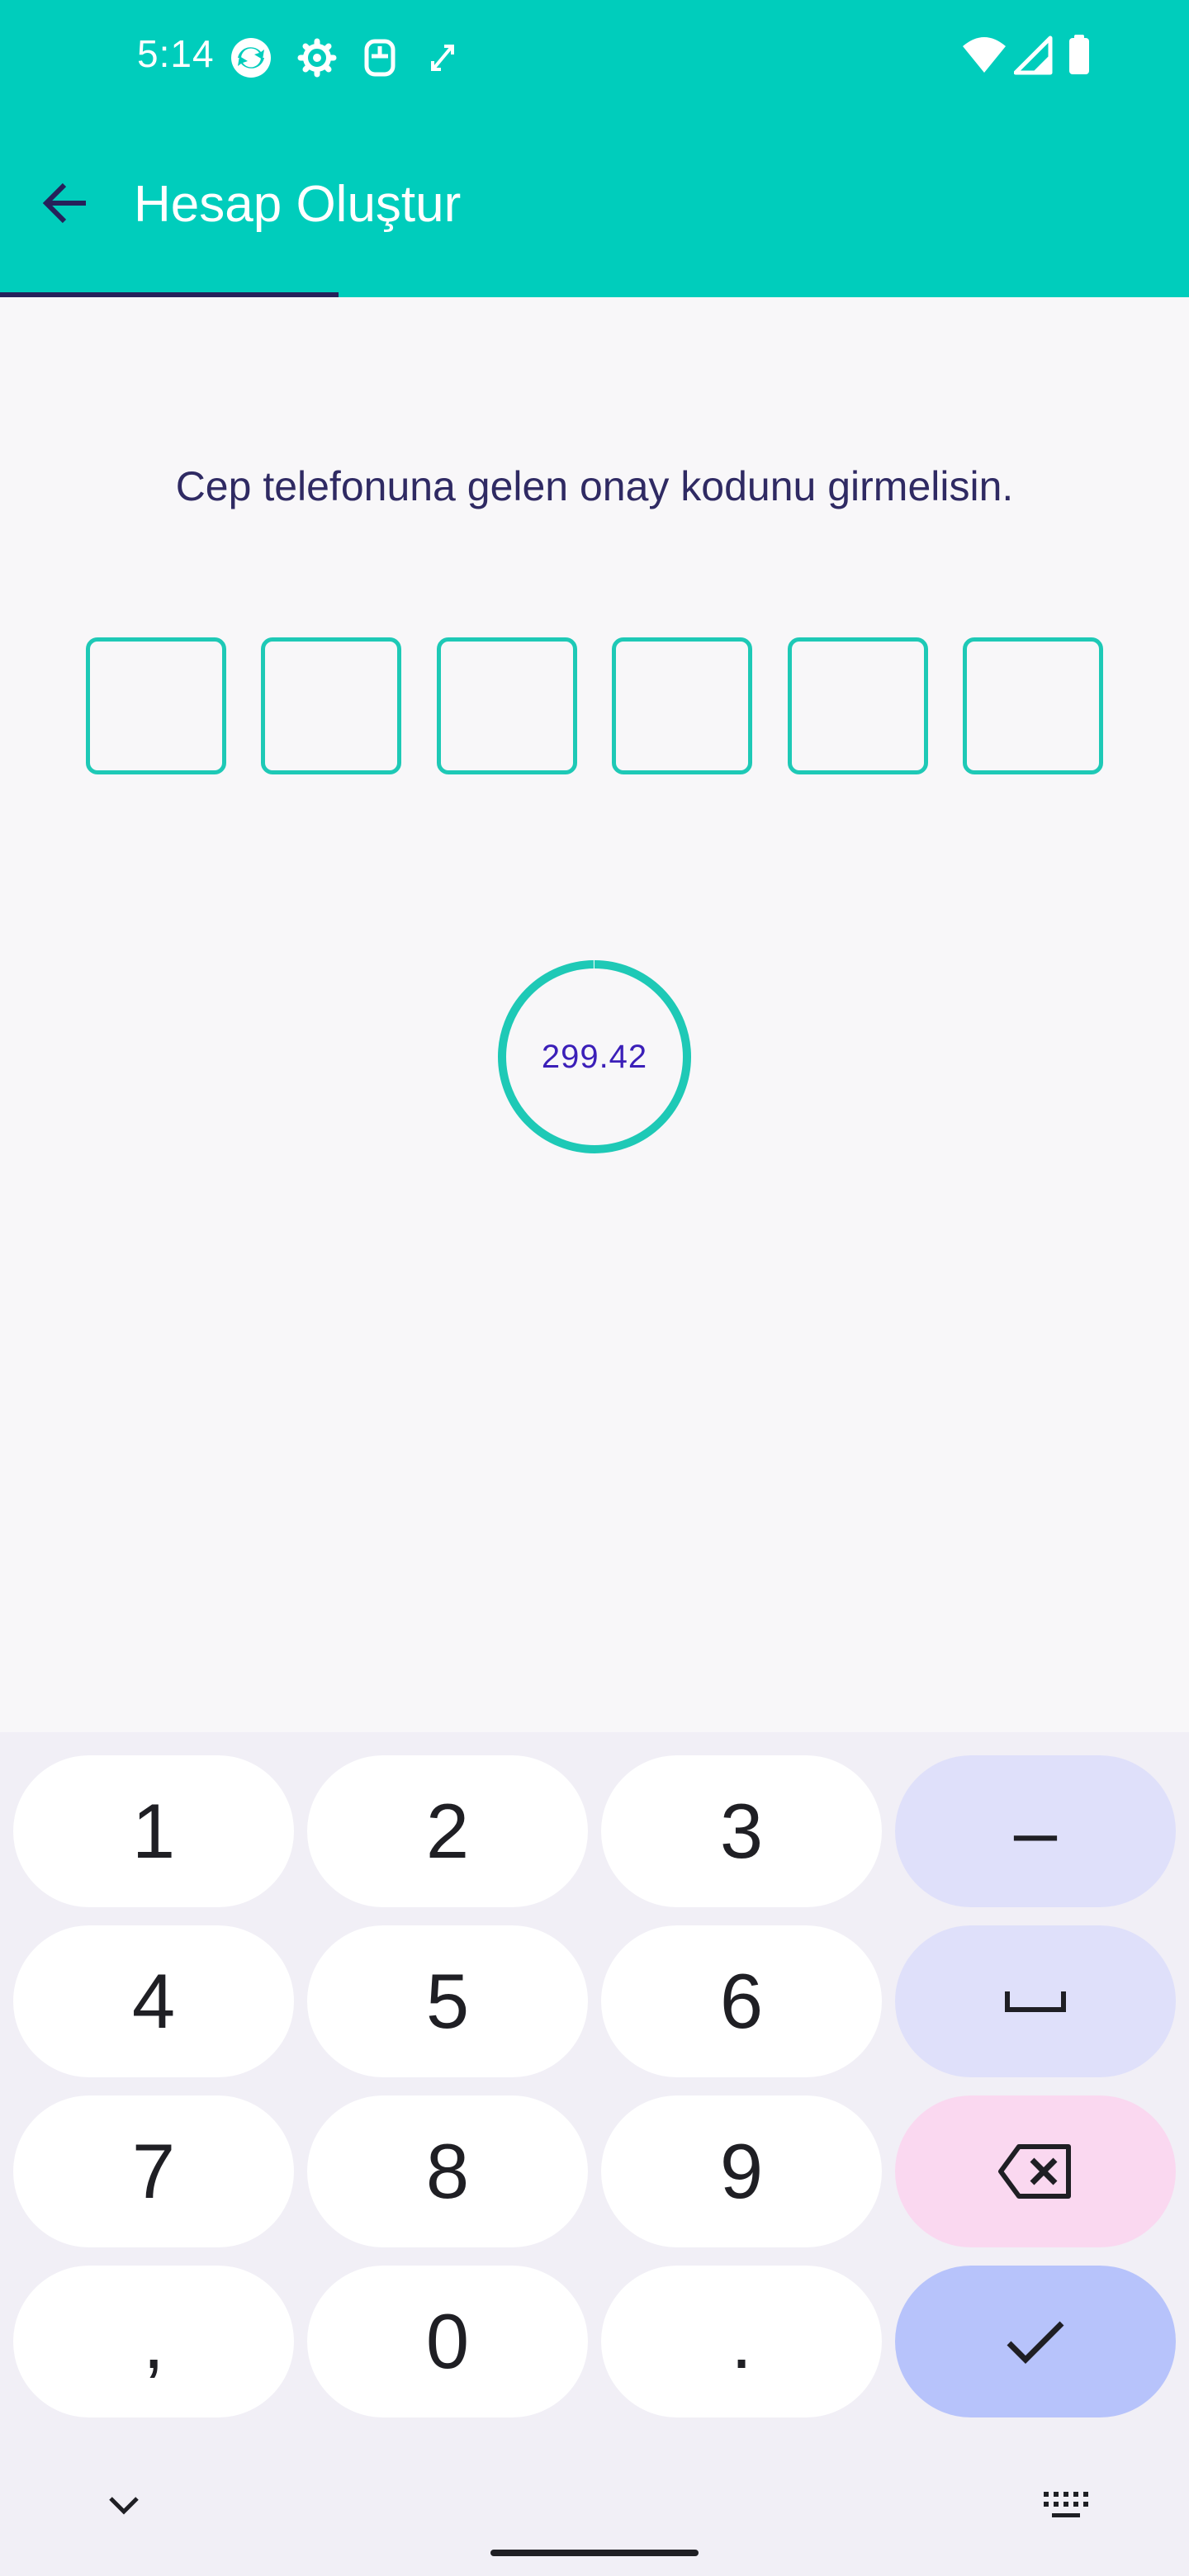 The image size is (1189, 2576). Describe the element at coordinates (153, 1831) in the screenshot. I see `key-1: 1` at that location.